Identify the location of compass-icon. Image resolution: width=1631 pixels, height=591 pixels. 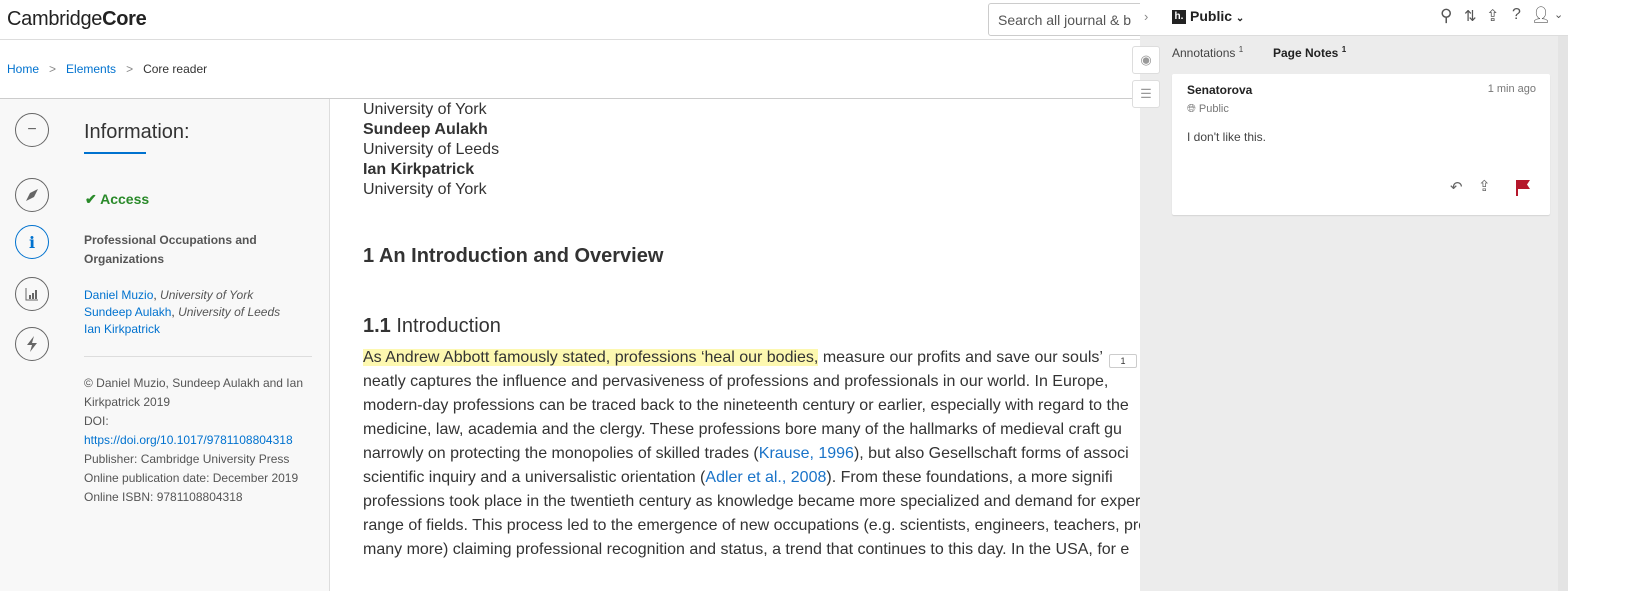
(32, 195).